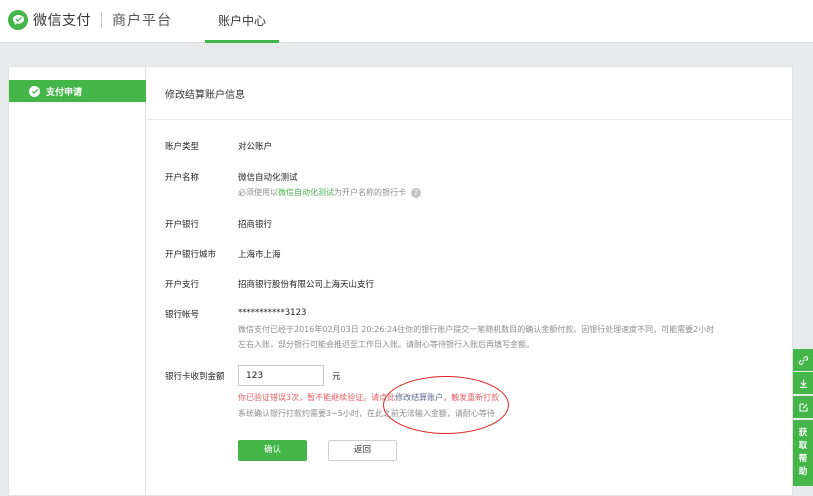 This screenshot has height=496, width=813. What do you see at coordinates (366, 413) in the screenshot?
I see `processing-note: 系统确认银行打款约需要3~5小时，在此之前无法输入金额，请耐心等待` at bounding box center [366, 413].